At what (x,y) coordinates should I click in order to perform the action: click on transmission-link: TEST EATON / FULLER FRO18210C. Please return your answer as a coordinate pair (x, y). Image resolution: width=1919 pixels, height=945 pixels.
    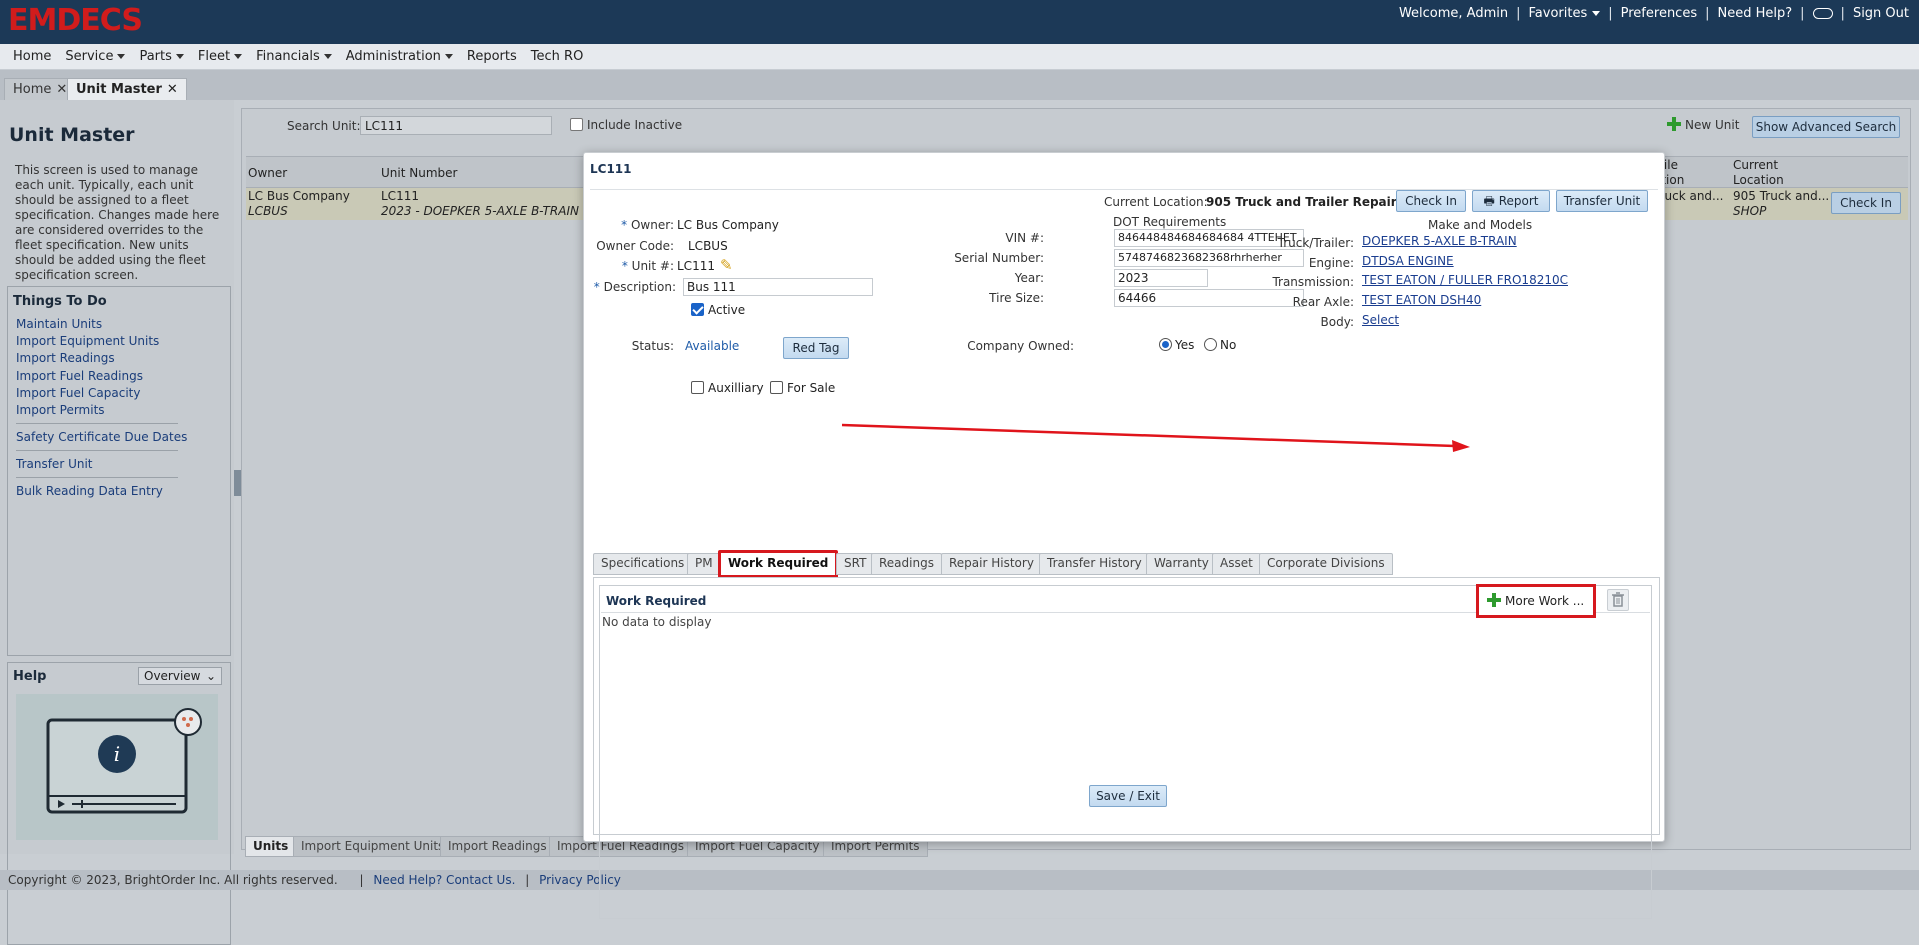
    Looking at the image, I should click on (1465, 280).